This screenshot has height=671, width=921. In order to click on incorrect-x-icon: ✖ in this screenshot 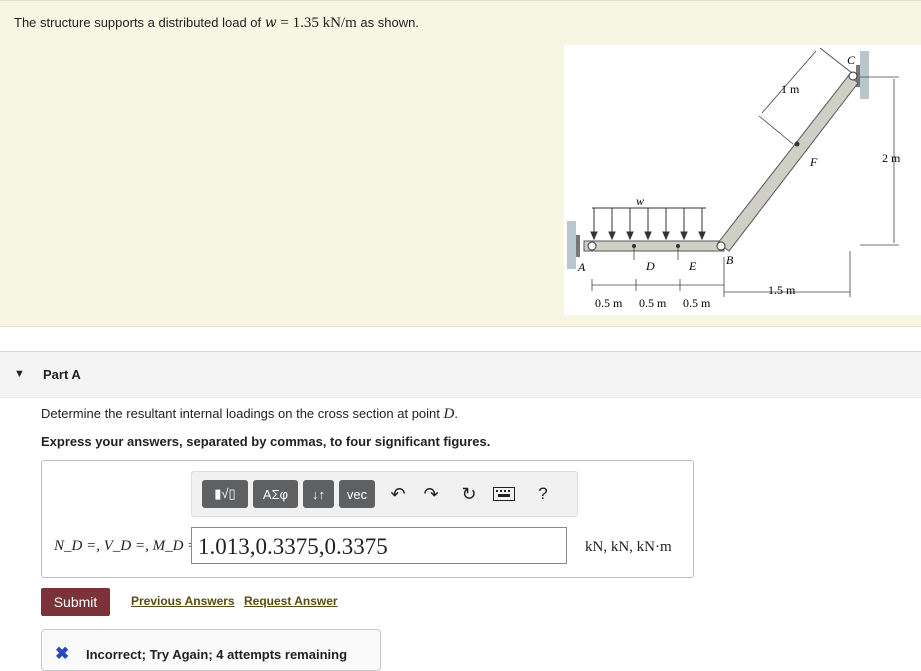, I will do `click(62, 653)`.